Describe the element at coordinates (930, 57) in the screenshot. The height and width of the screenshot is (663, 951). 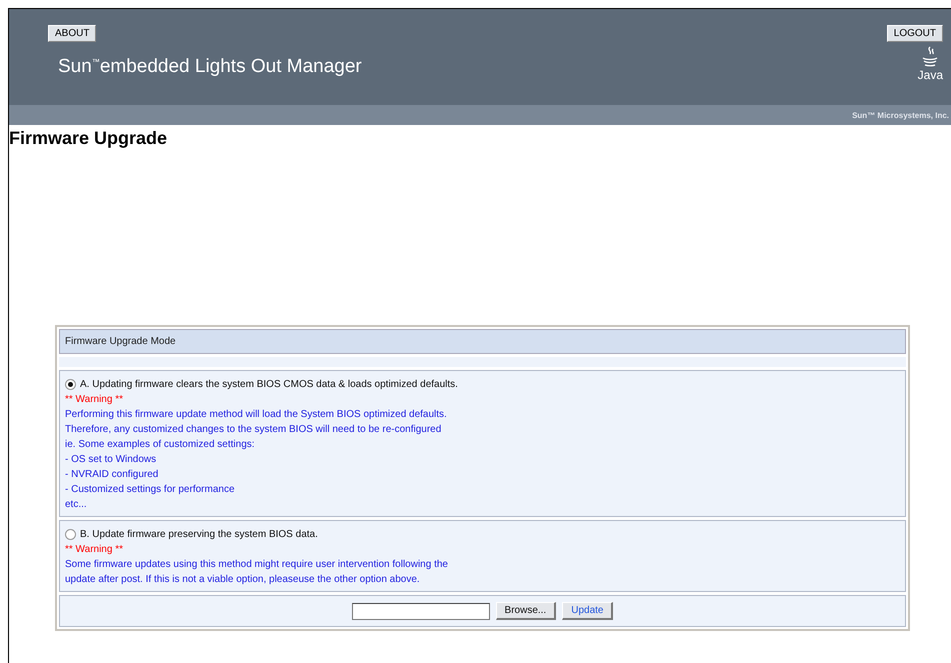
I see `coffee-cup-icon` at that location.